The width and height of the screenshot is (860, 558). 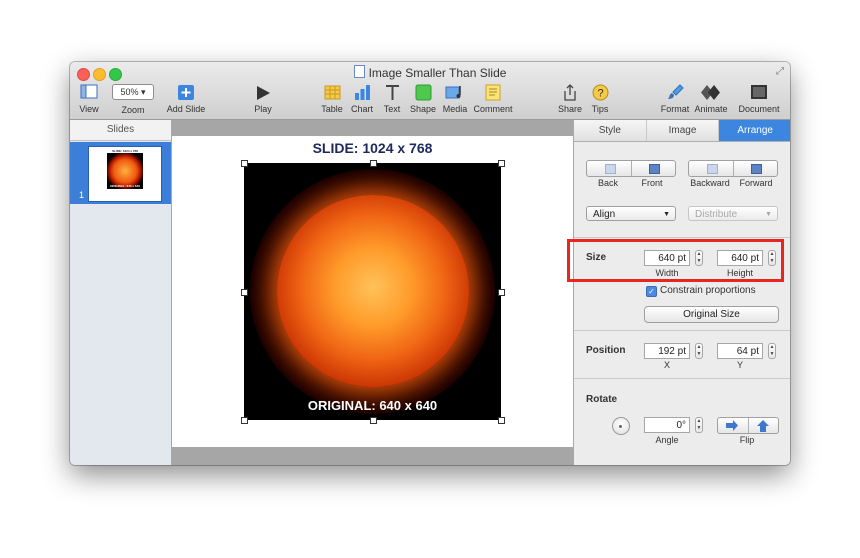 I want to click on slide-number: 1, so click(x=82, y=195).